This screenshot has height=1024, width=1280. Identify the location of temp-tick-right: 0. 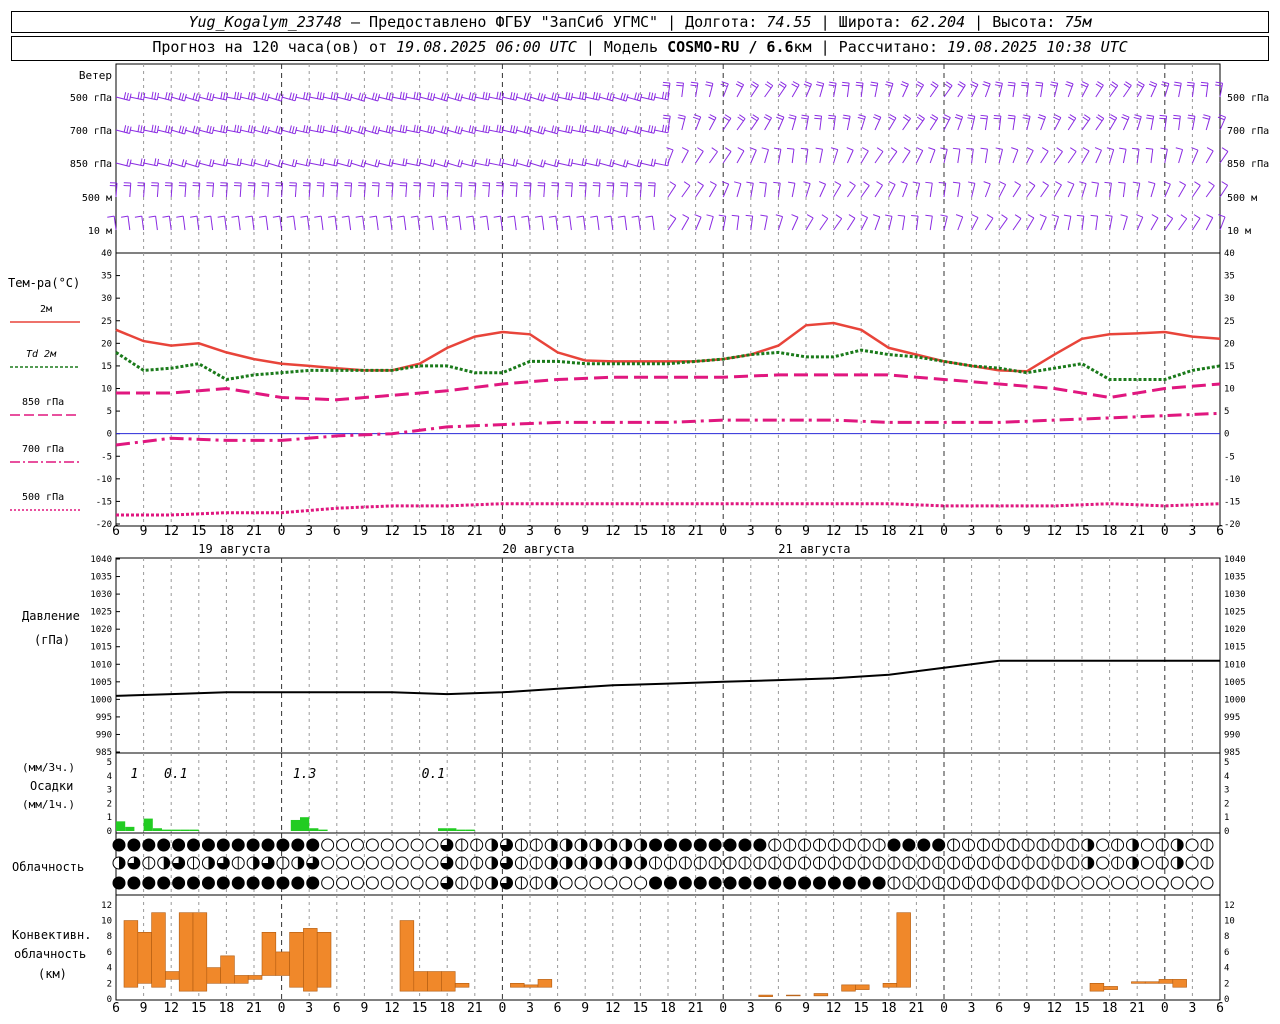
(1226, 435).